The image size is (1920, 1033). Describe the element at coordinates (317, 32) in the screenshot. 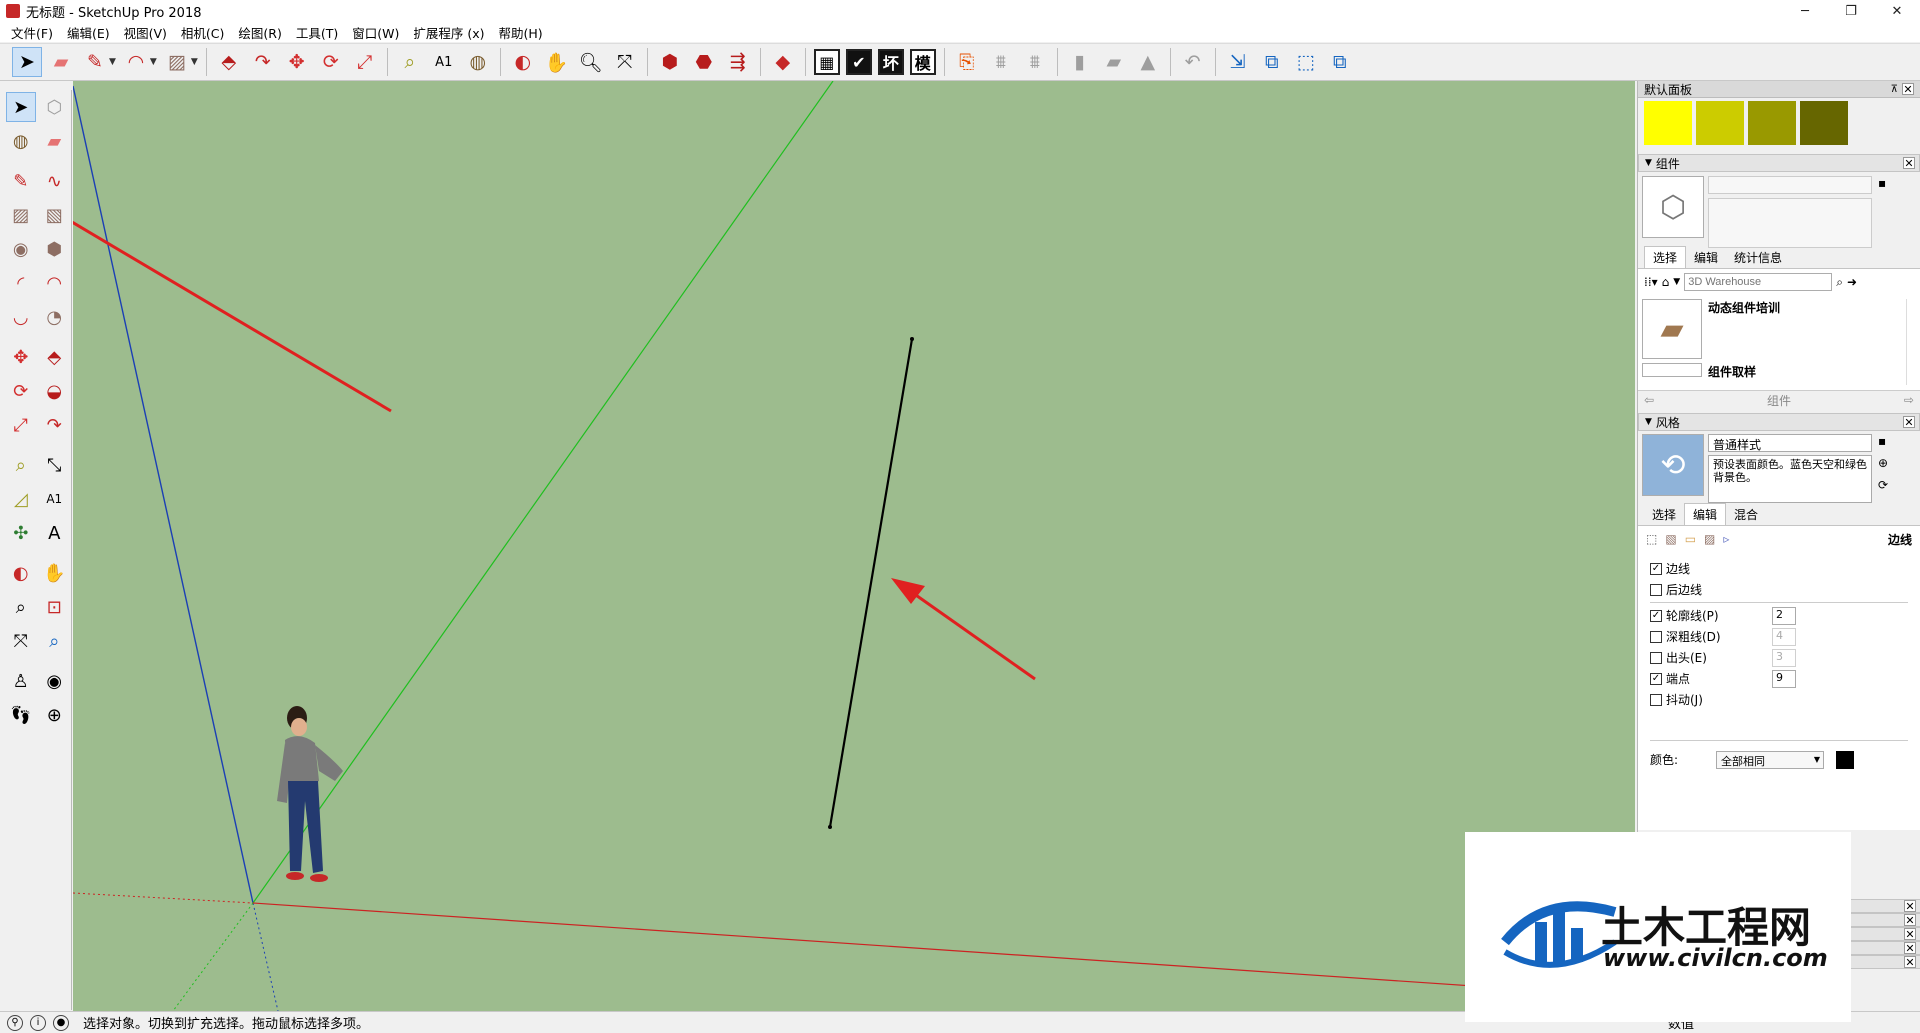

I see `menu-tools: 工具(T)` at that location.